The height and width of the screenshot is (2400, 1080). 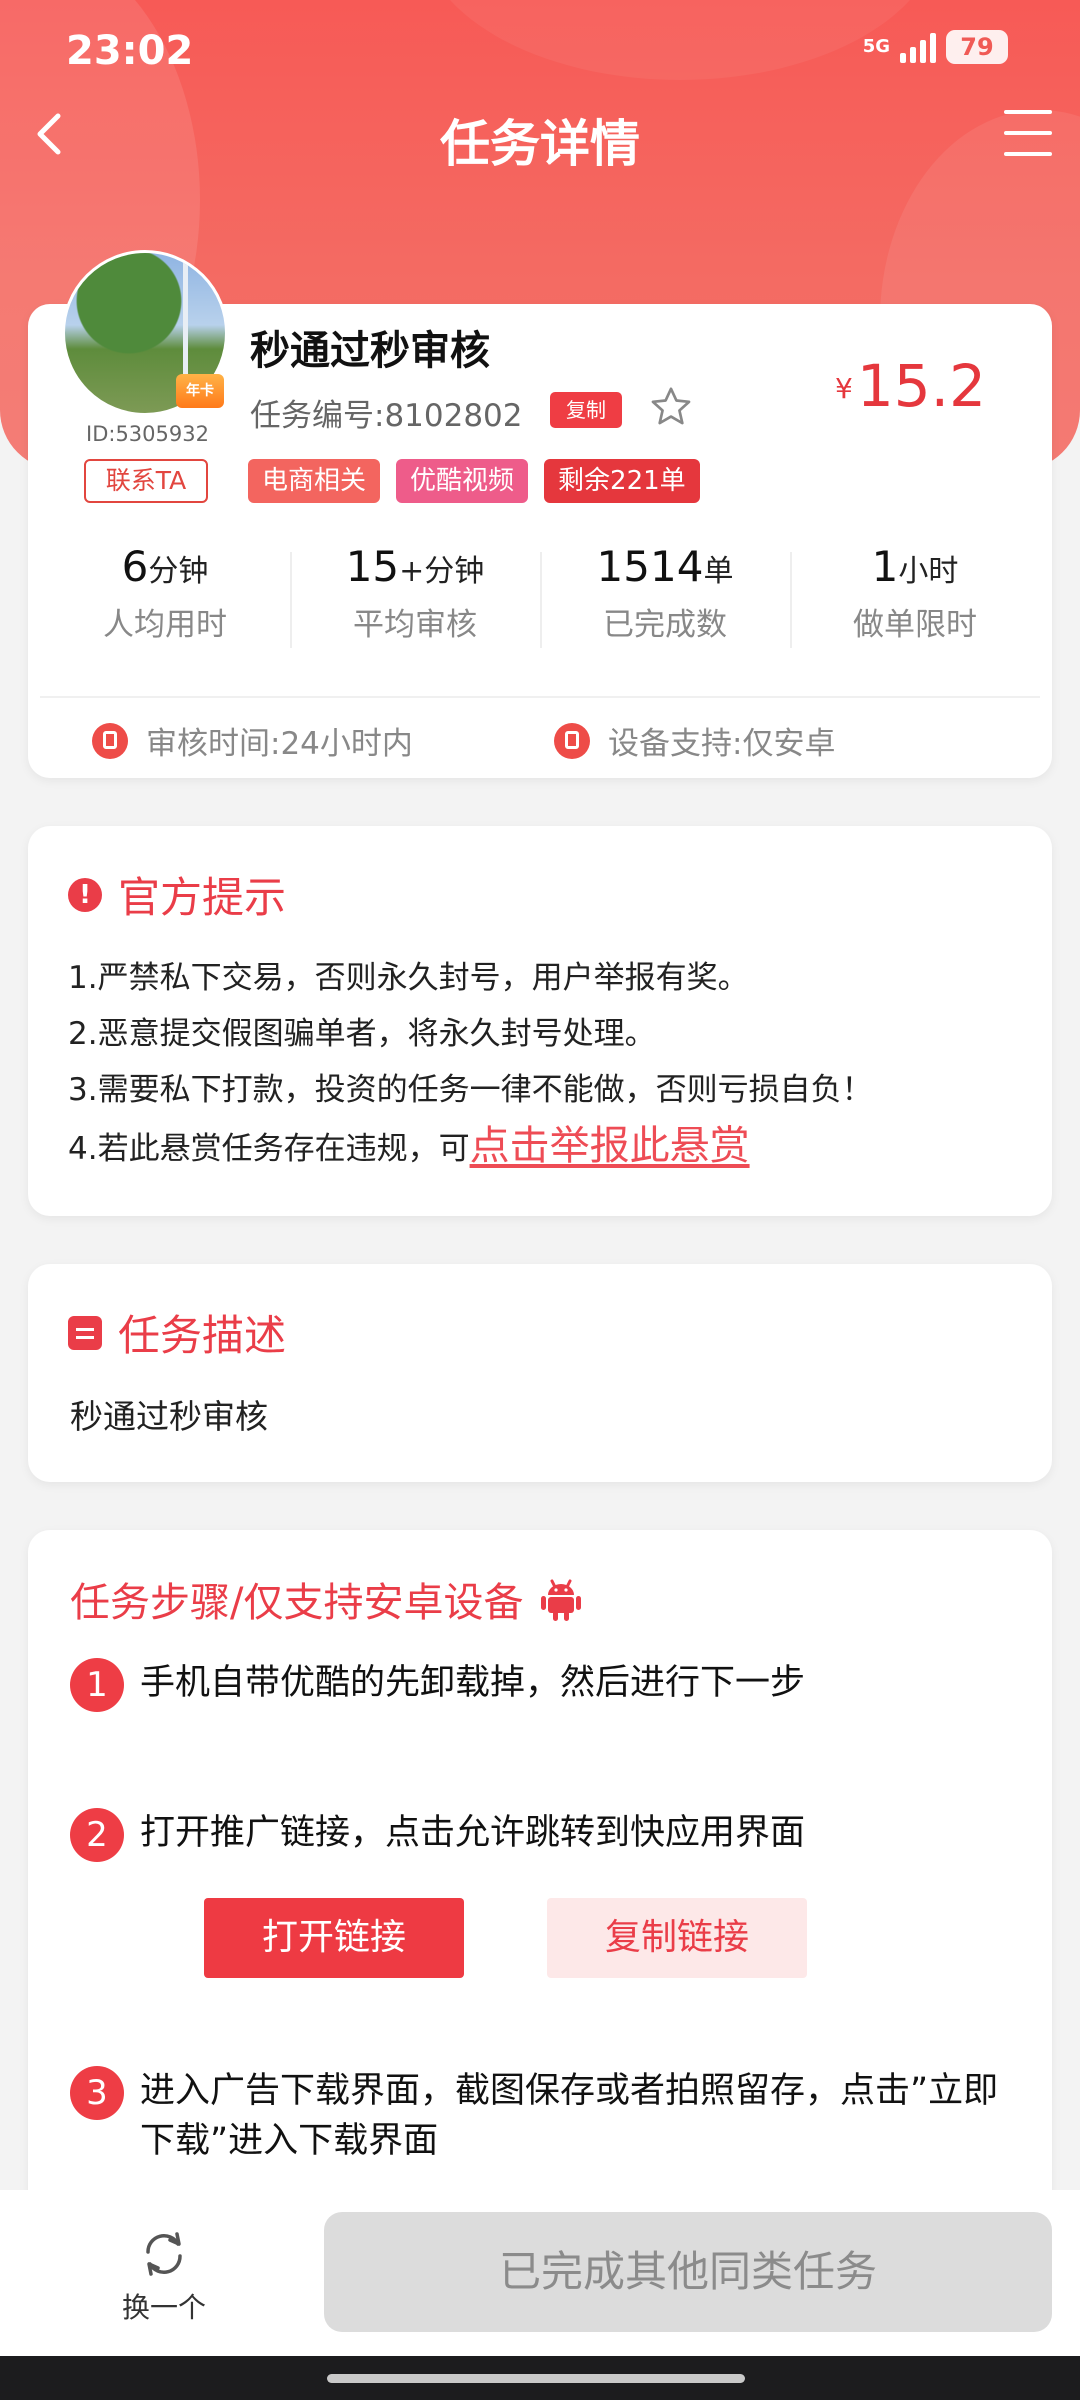 I want to click on task-description-card: 任务描述 秒通过秒审核, so click(x=540, y=1373).